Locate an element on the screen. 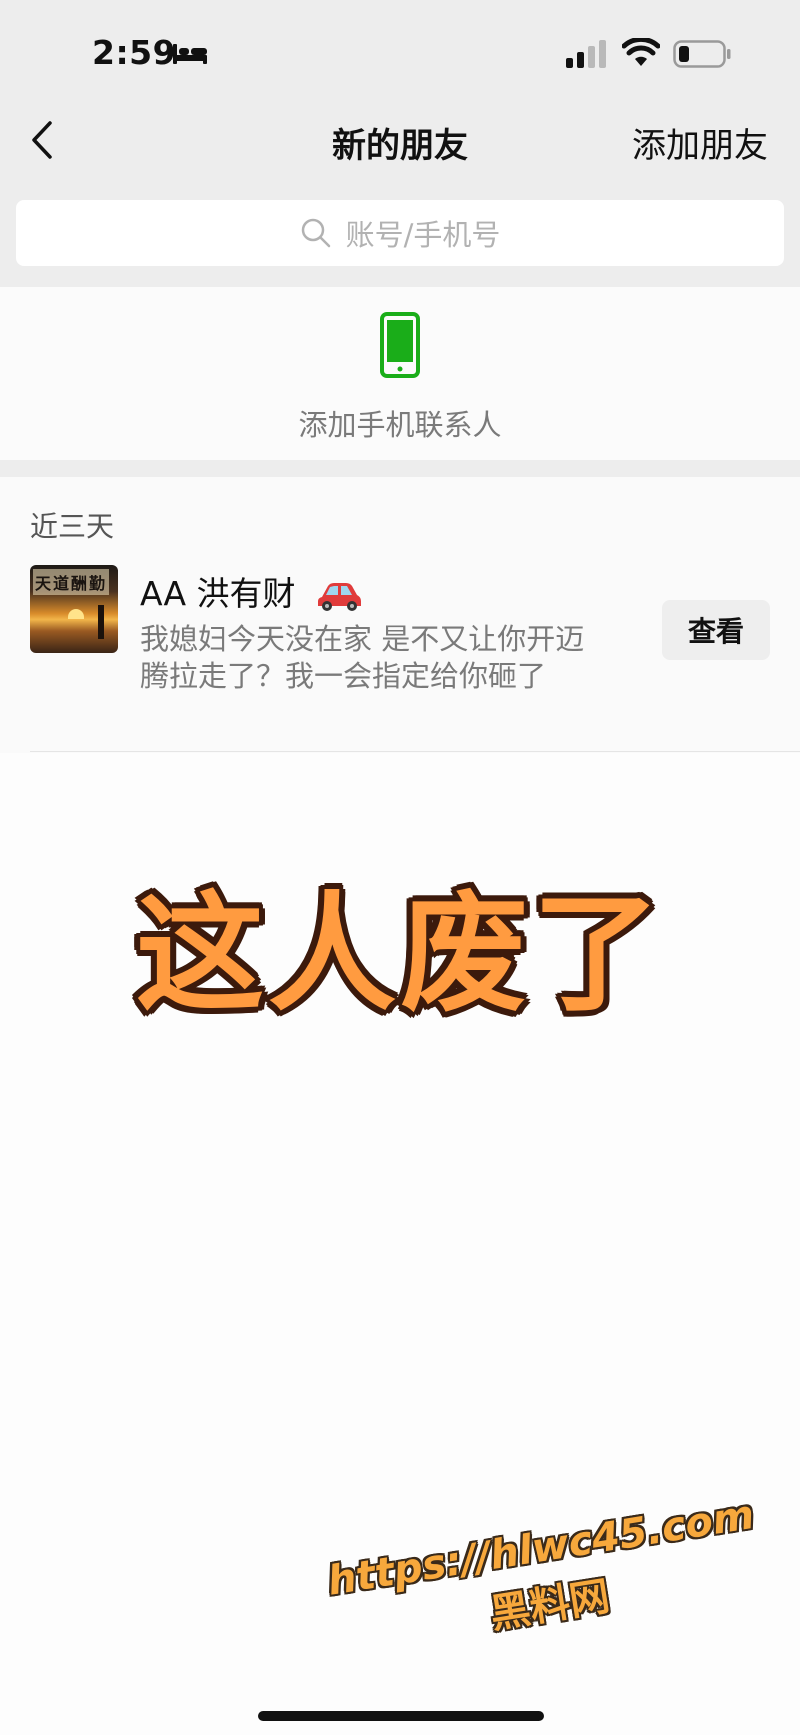  avatar-sun is located at coordinates (76, 614).